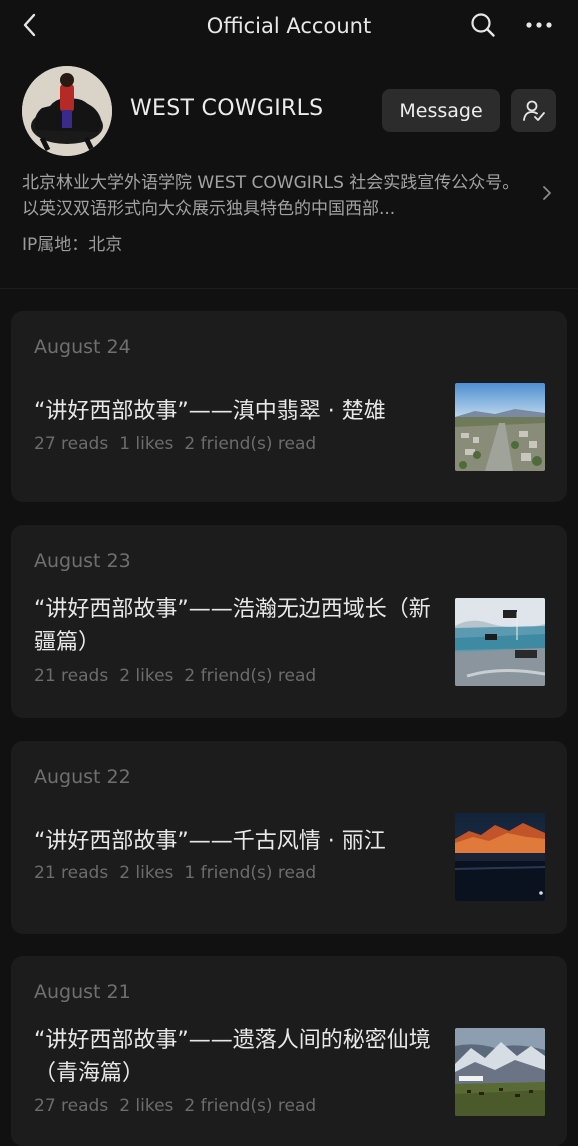  Describe the element at coordinates (82, 992) in the screenshot. I see `article-date: August 21` at that location.